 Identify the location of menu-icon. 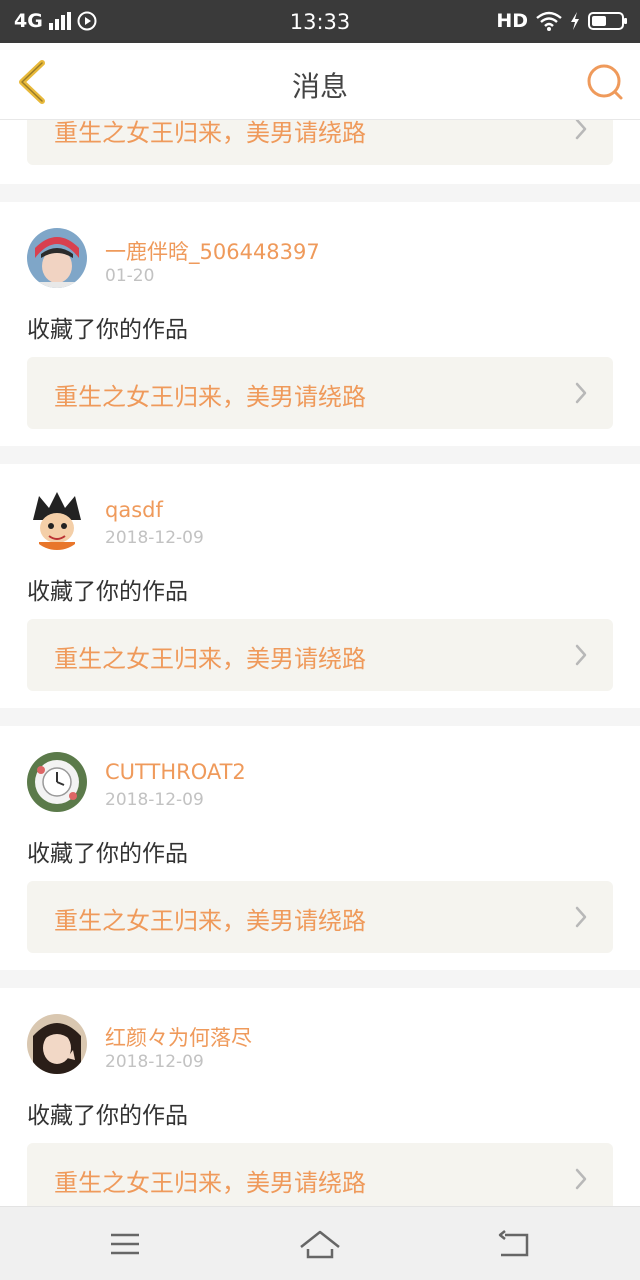
(125, 1244).